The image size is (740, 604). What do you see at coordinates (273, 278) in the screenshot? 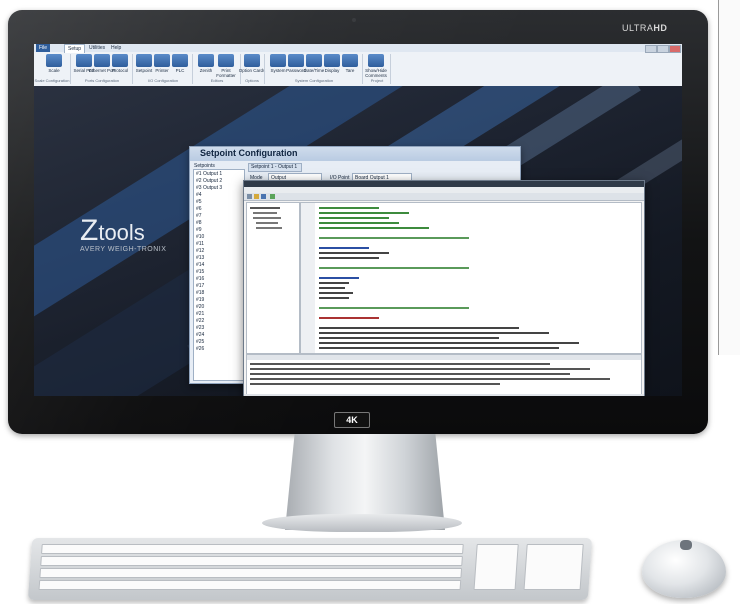
I see `project-tree` at bounding box center [273, 278].